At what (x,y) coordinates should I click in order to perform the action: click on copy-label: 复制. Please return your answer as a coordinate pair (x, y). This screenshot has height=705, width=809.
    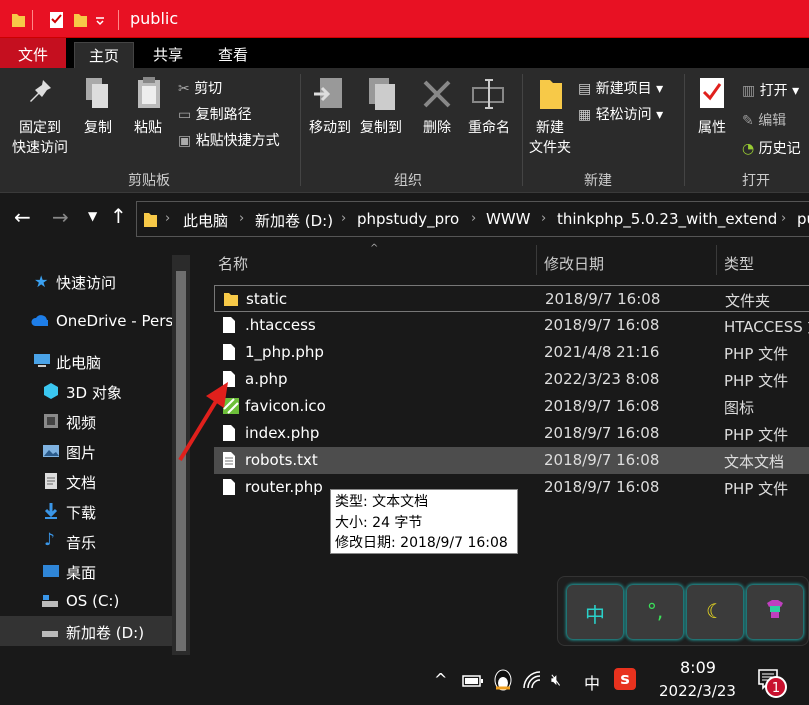
    Looking at the image, I should click on (98, 128).